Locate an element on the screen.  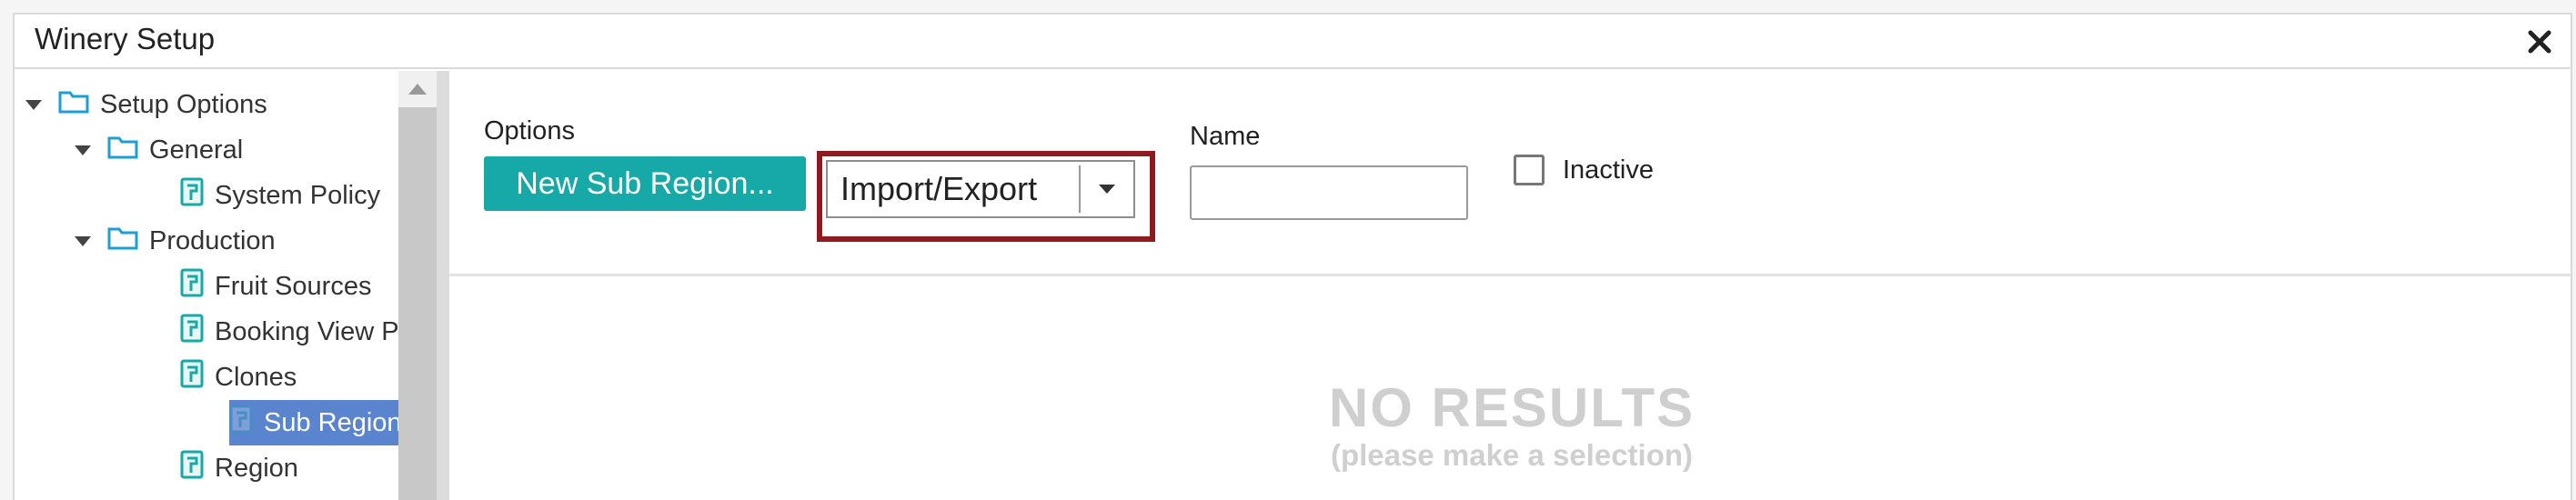
tree-item-label: Production is located at coordinates (212, 240).